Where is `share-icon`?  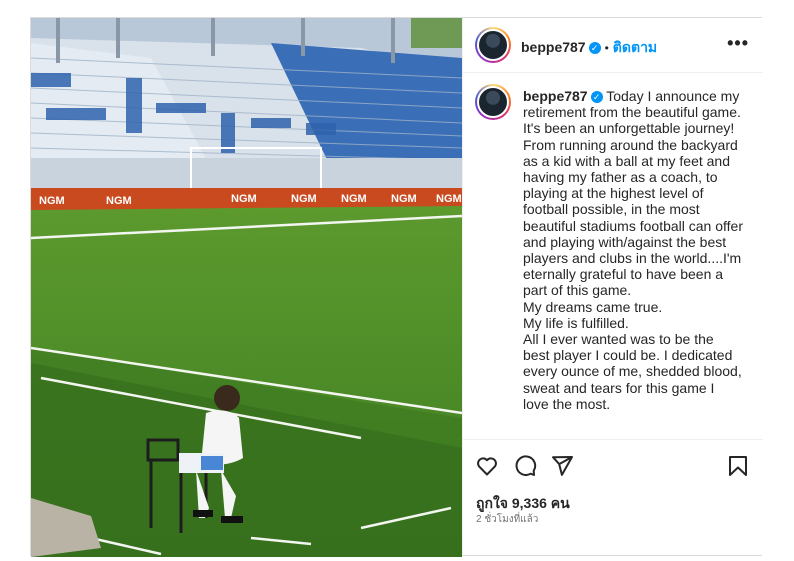 share-icon is located at coordinates (562, 466).